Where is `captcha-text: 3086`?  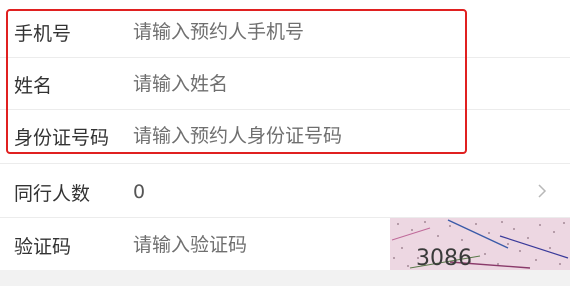 captcha-text: 3086 is located at coordinates (444, 258).